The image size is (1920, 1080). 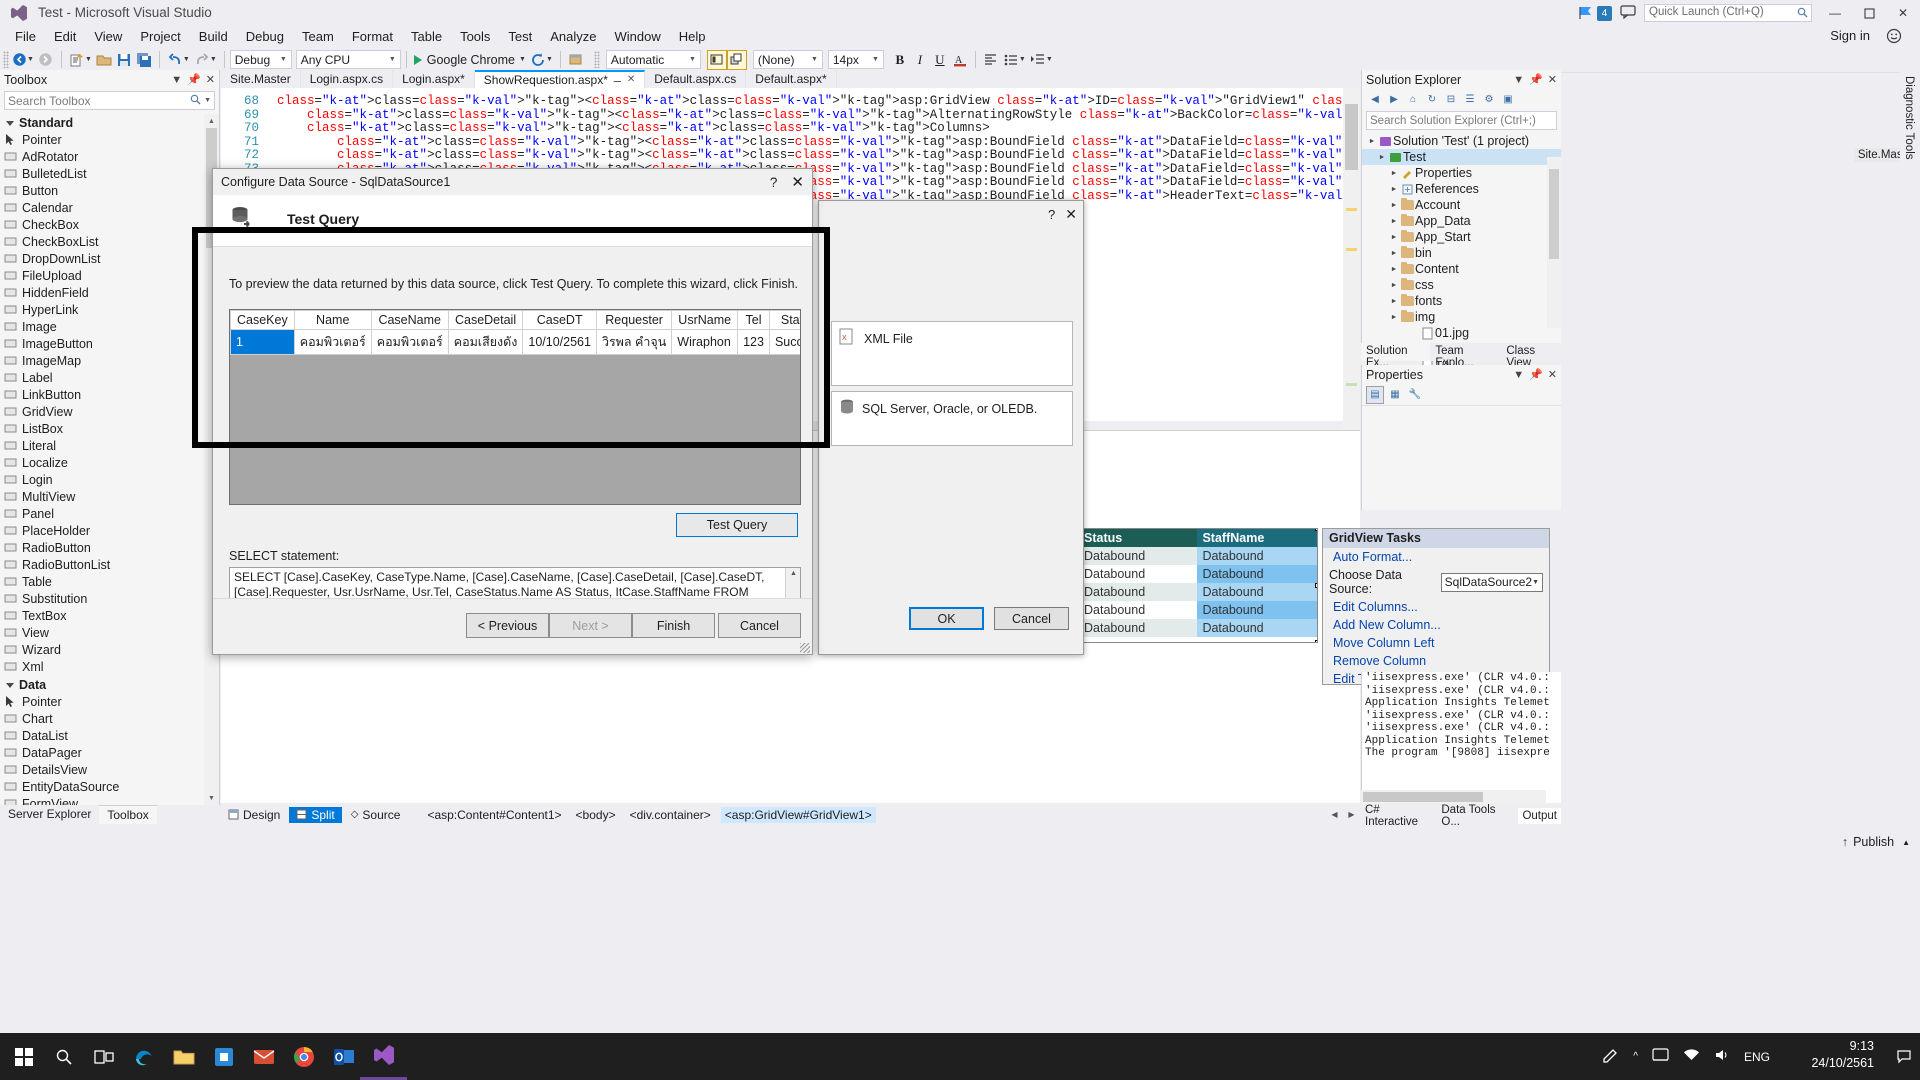 What do you see at coordinates (1728, 13) in the screenshot?
I see `quick-launch-input: Quick Launch (Ctrl+Q)` at bounding box center [1728, 13].